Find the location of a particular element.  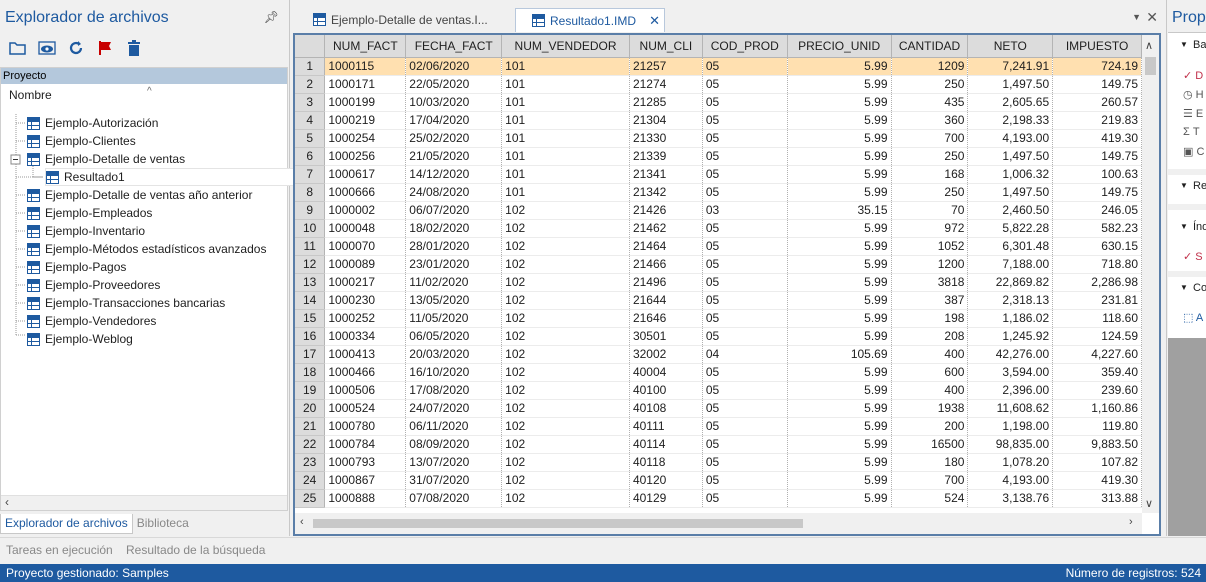

table-cell: 2,605.65 is located at coordinates (1010, 102).